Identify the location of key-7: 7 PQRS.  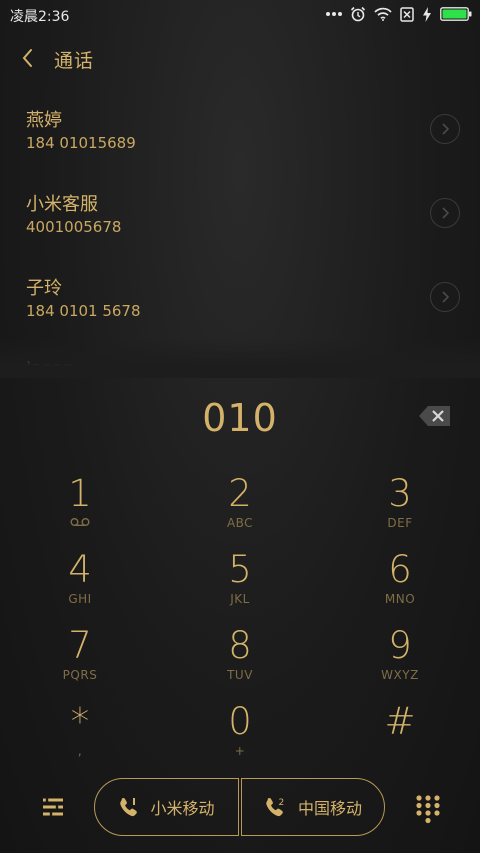
(80, 658).